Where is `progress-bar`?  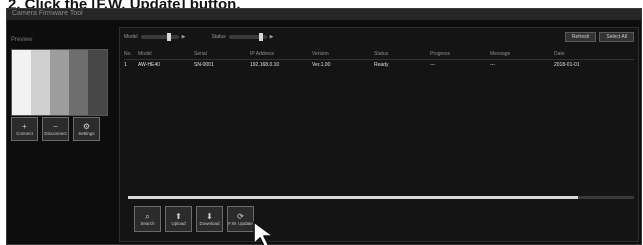
progress-bar is located at coordinates (381, 197).